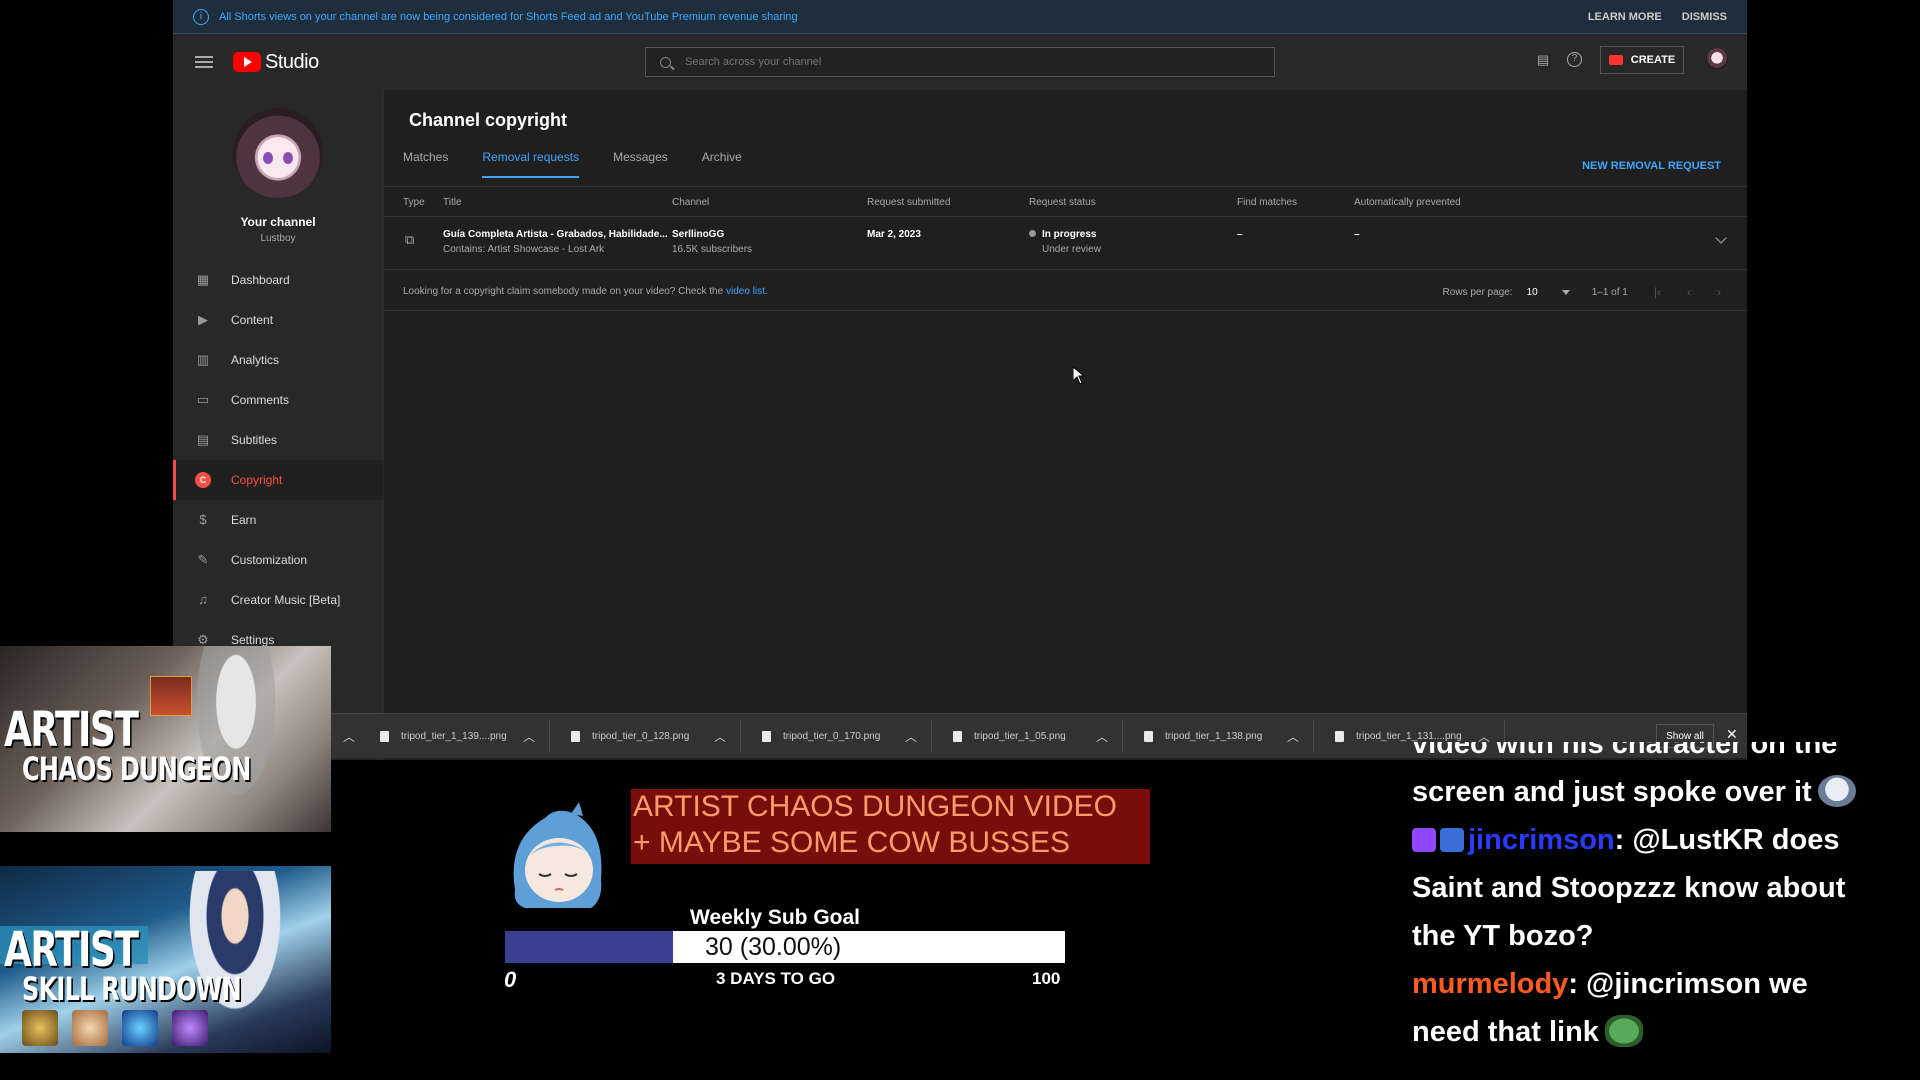 The height and width of the screenshot is (1080, 1920). I want to click on sidebar-item-analytics: ▥ Analytics, so click(278, 360).